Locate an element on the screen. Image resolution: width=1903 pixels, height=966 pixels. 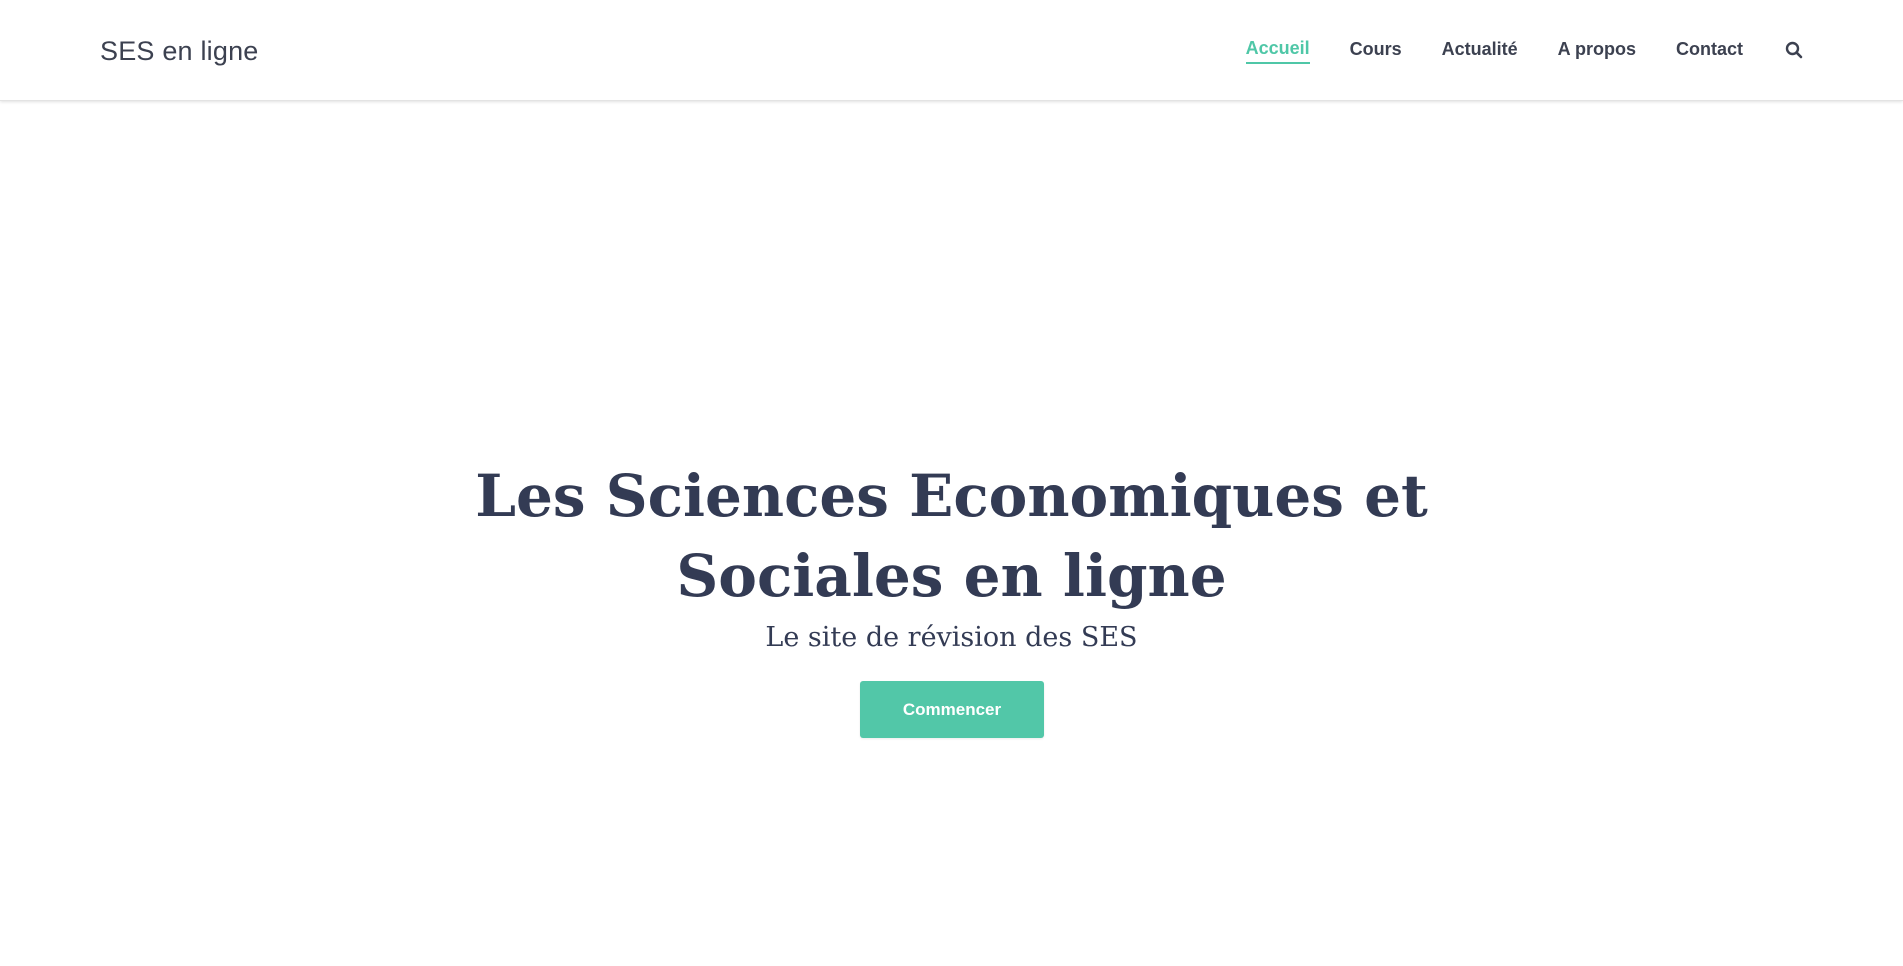
nav-item-a-propos: A propos is located at coordinates (1597, 51).